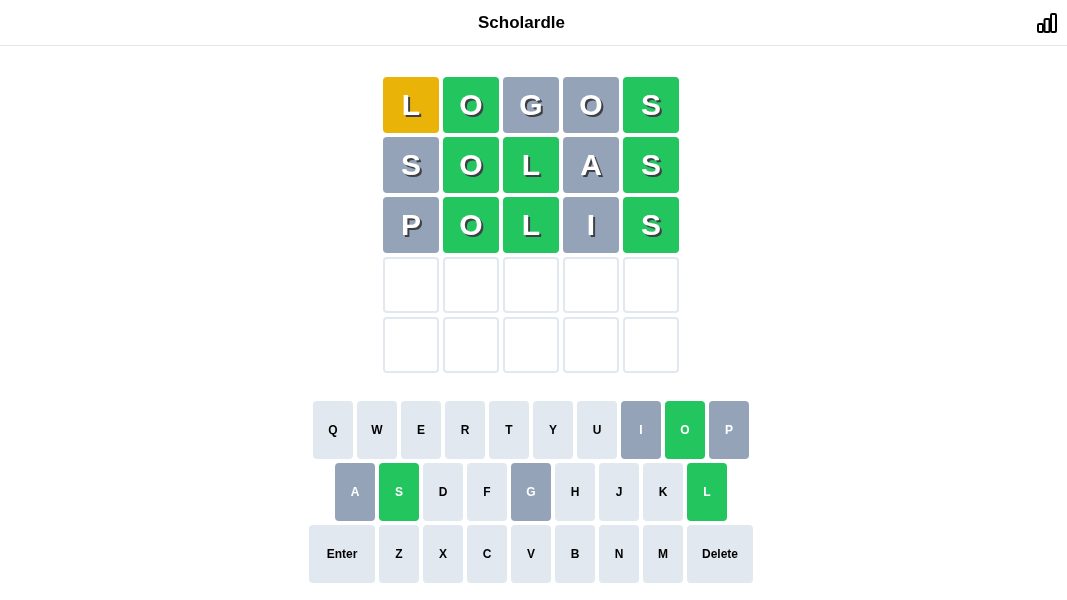 The height and width of the screenshot is (600, 1067). What do you see at coordinates (443, 492) in the screenshot?
I see `letter-key: D` at bounding box center [443, 492].